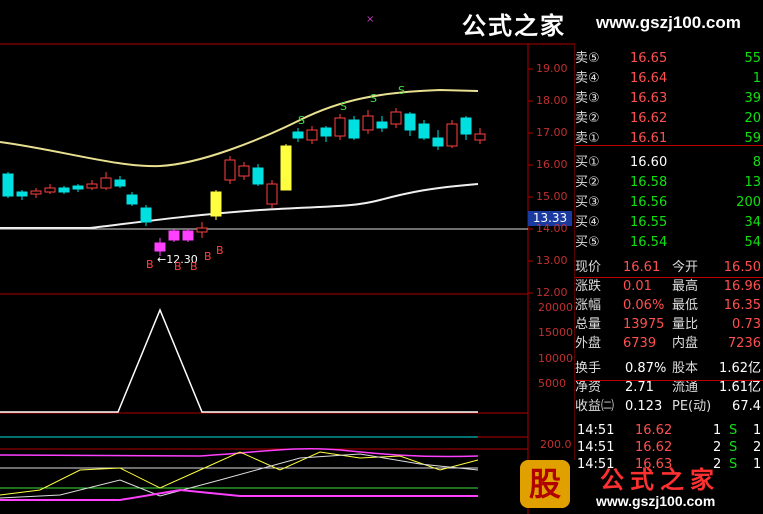 This screenshot has height=514, width=763. What do you see at coordinates (740, 368) in the screenshot?
I see `fund-value: 1.62亿` at bounding box center [740, 368].